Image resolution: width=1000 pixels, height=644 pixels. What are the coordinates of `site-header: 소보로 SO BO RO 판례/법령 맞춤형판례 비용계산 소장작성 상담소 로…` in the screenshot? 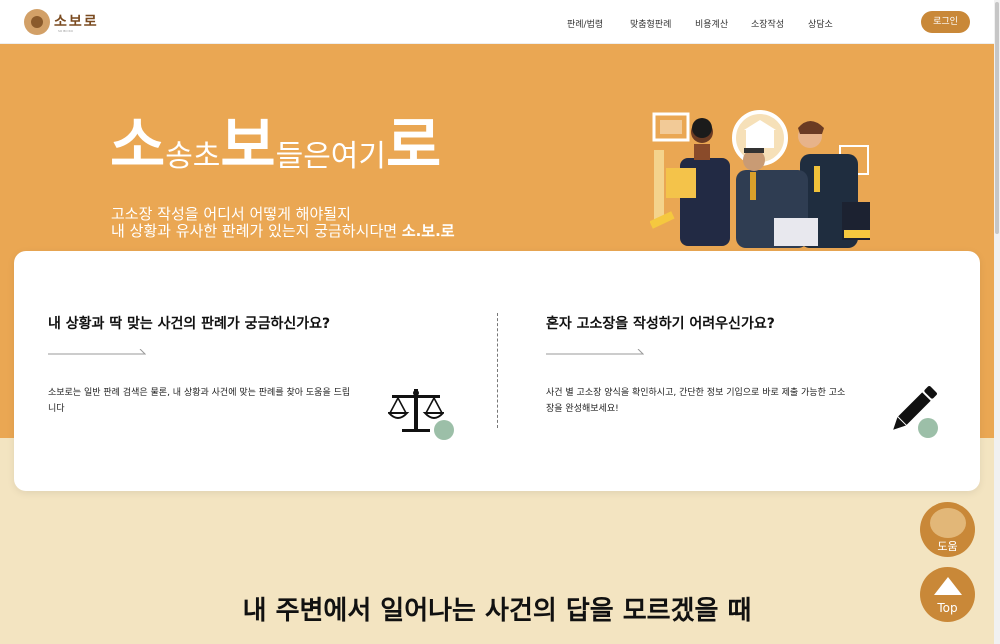 It's located at (497, 22).